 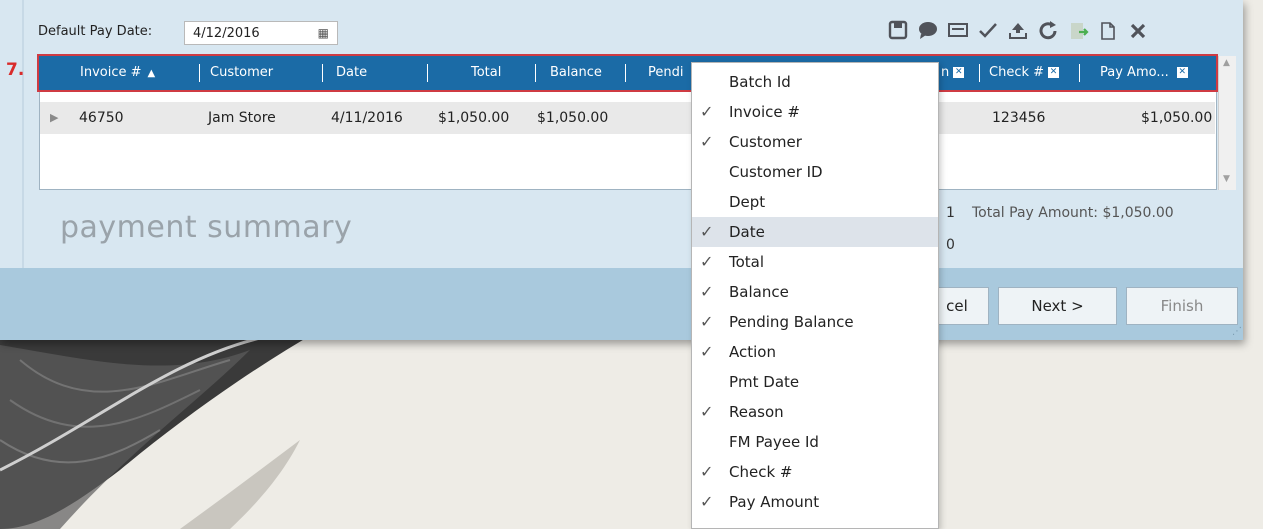 What do you see at coordinates (815, 382) in the screenshot?
I see `menu-item: Pmt Date` at bounding box center [815, 382].